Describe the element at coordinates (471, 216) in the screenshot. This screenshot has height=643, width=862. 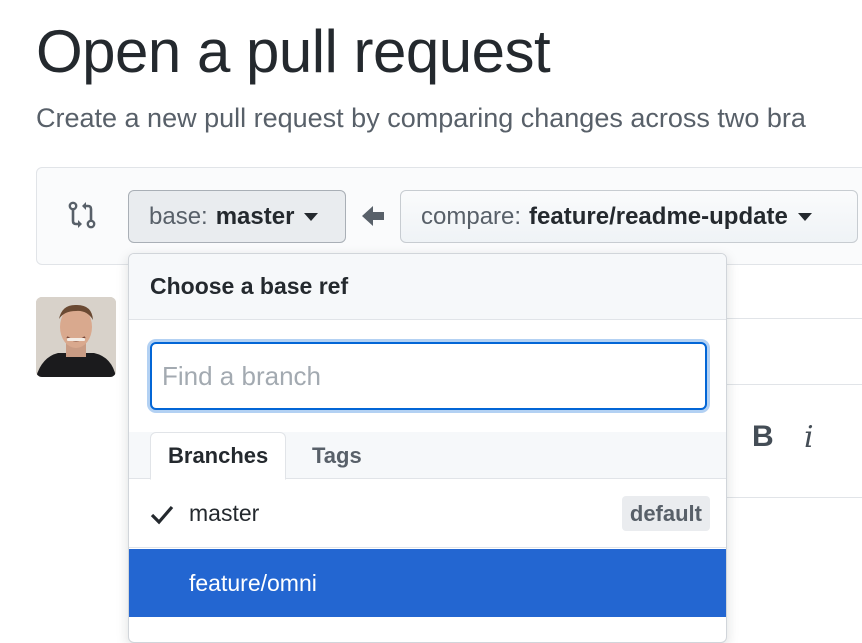
I see `compare-label: compare:` at that location.